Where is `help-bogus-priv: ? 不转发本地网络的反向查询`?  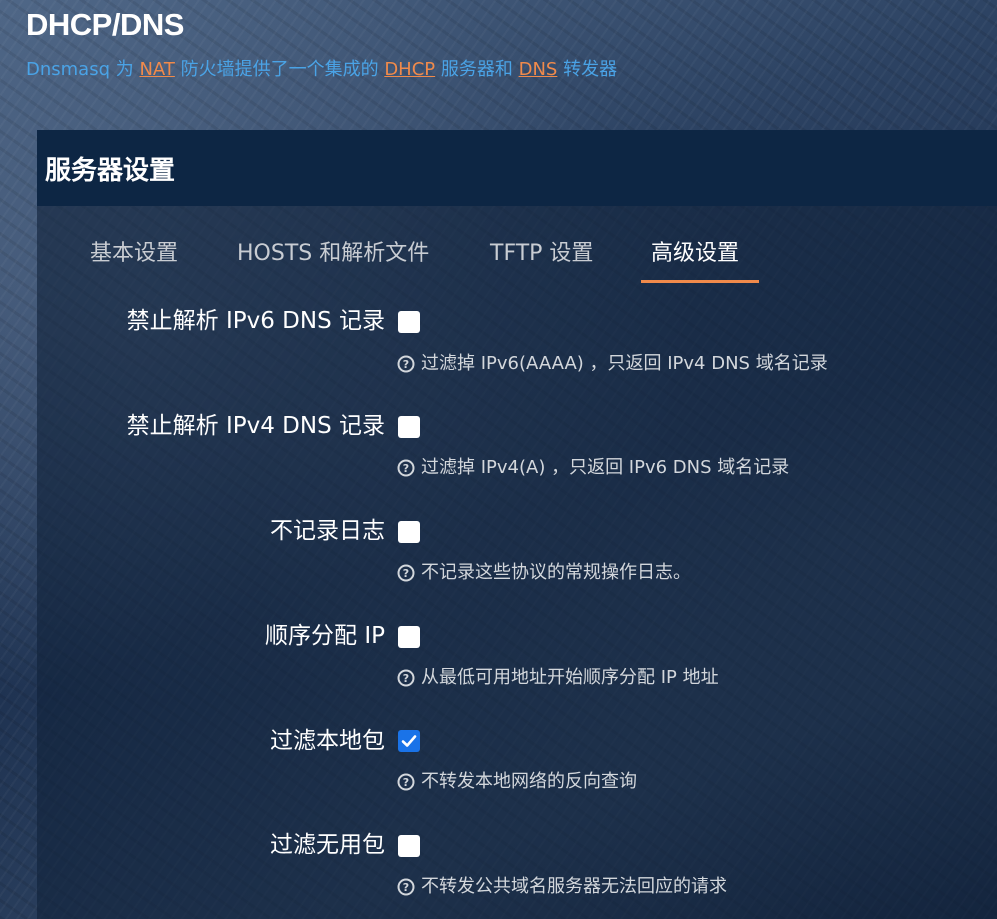
help-bogus-priv: ? 不转发本地网络的反向查询 is located at coordinates (517, 782).